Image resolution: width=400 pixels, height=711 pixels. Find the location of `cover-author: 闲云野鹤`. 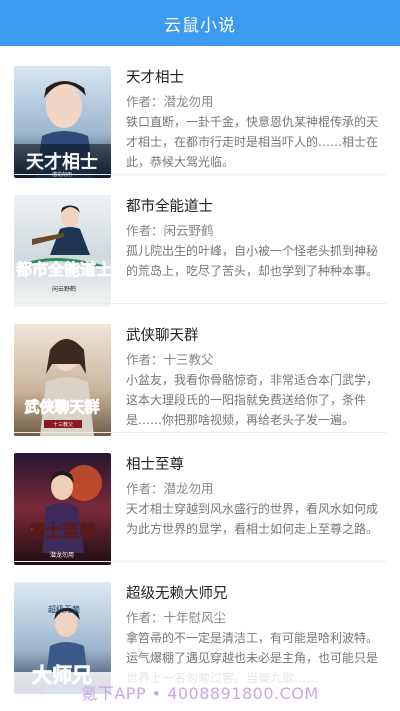

cover-author: 闲云野鹤 is located at coordinates (64, 289).